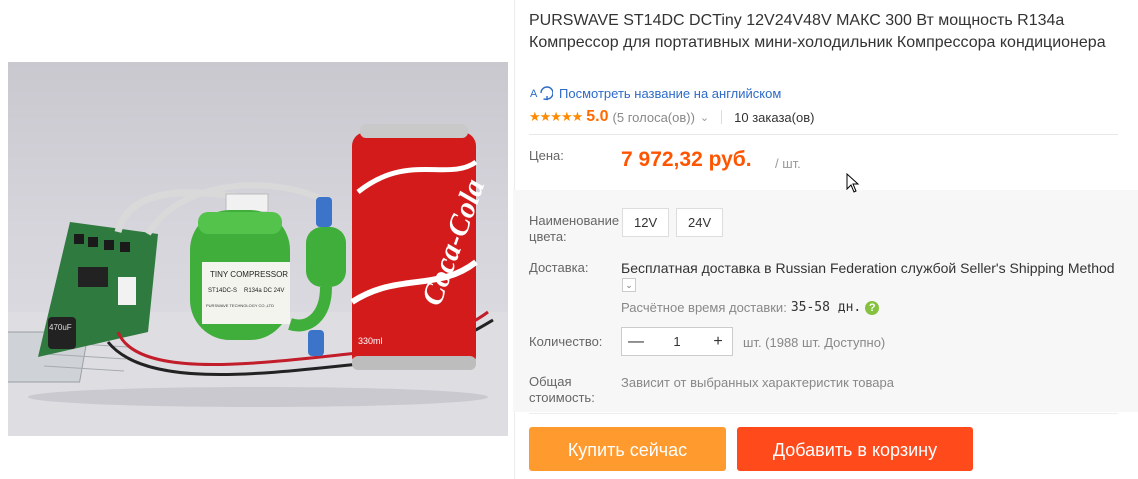 The width and height of the screenshot is (1138, 479). I want to click on translate-title-link: A Посмотреть название на английском, so click(655, 93).